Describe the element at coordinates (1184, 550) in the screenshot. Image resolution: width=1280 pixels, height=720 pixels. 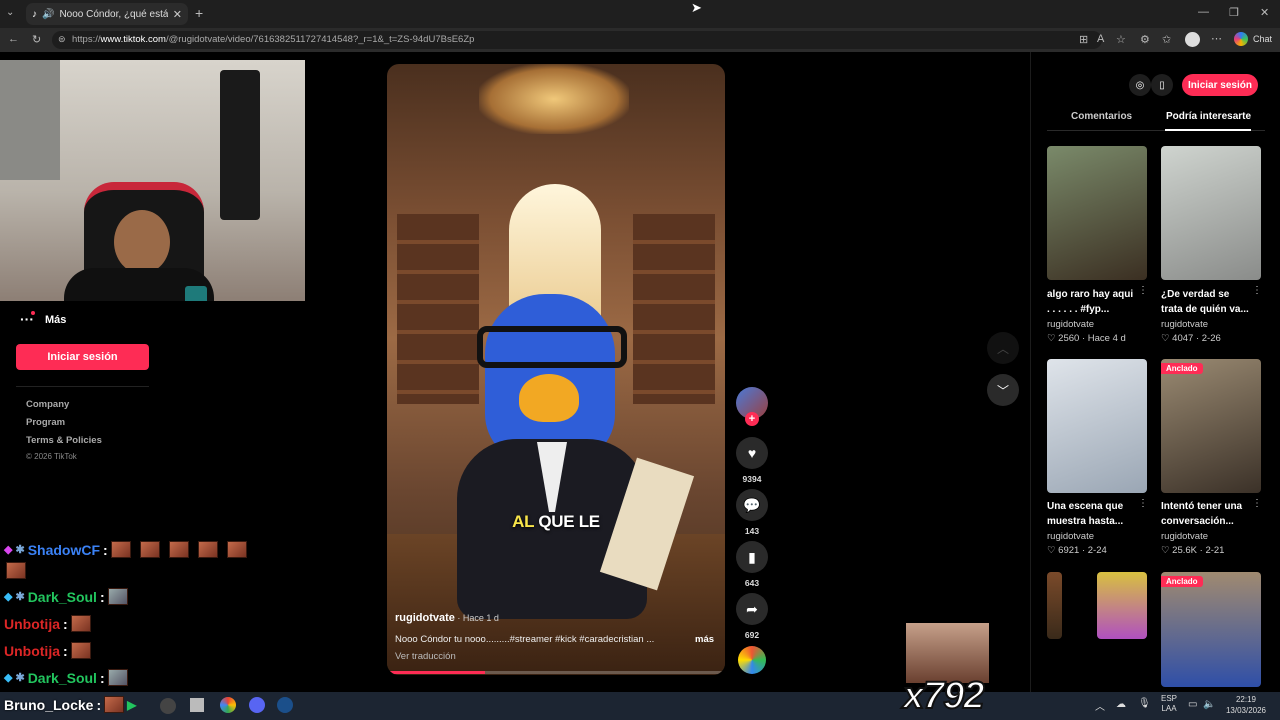
I see `card-likes: 25.6K` at that location.